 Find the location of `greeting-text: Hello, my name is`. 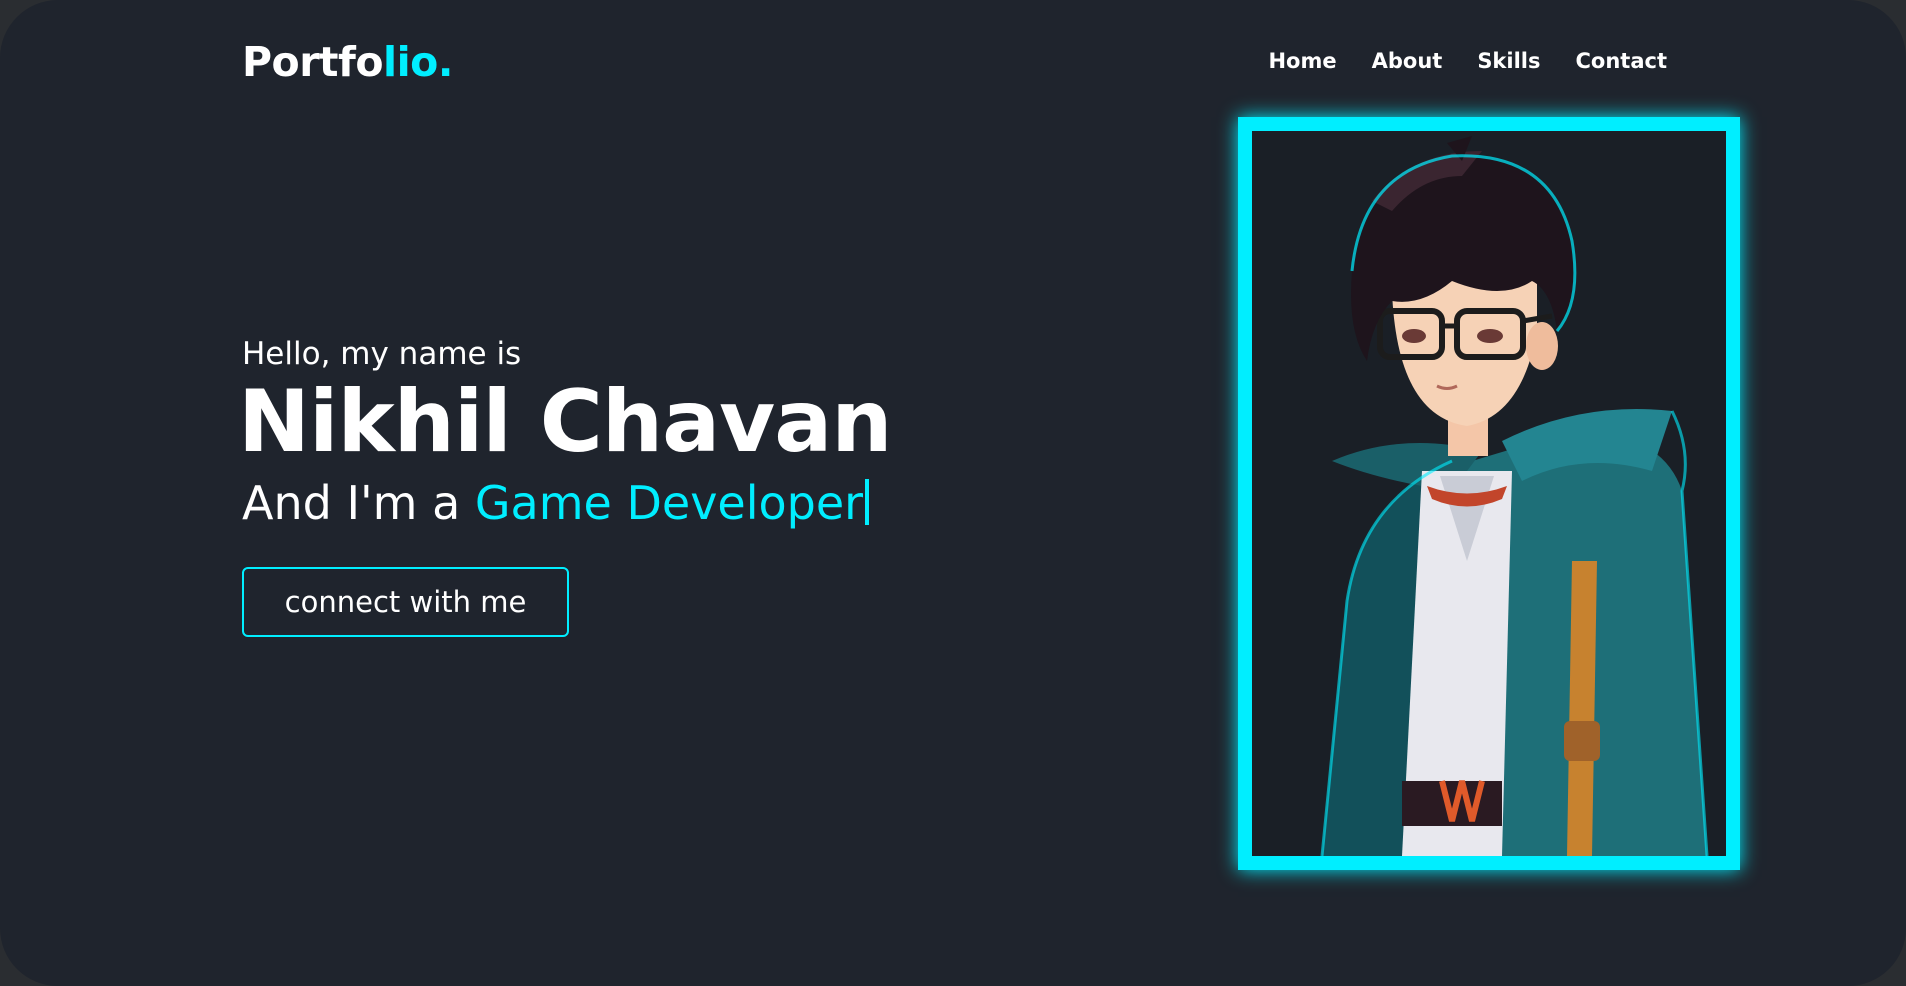

greeting-text: Hello, my name is is located at coordinates (382, 354).